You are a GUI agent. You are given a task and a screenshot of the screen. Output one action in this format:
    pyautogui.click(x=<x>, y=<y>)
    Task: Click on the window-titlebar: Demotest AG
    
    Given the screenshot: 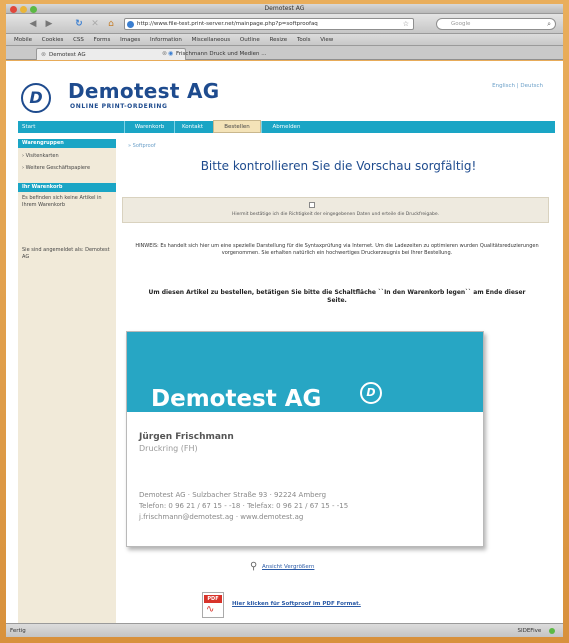 What is the action you would take?
    pyautogui.click(x=284, y=9)
    